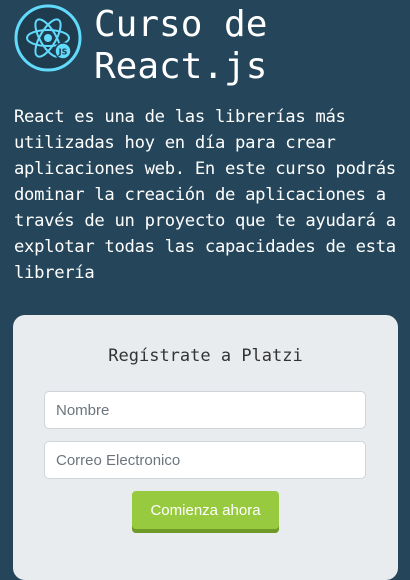 This screenshot has height=580, width=410. I want to click on course-header: JS Curso de React.js, so click(209, 49).